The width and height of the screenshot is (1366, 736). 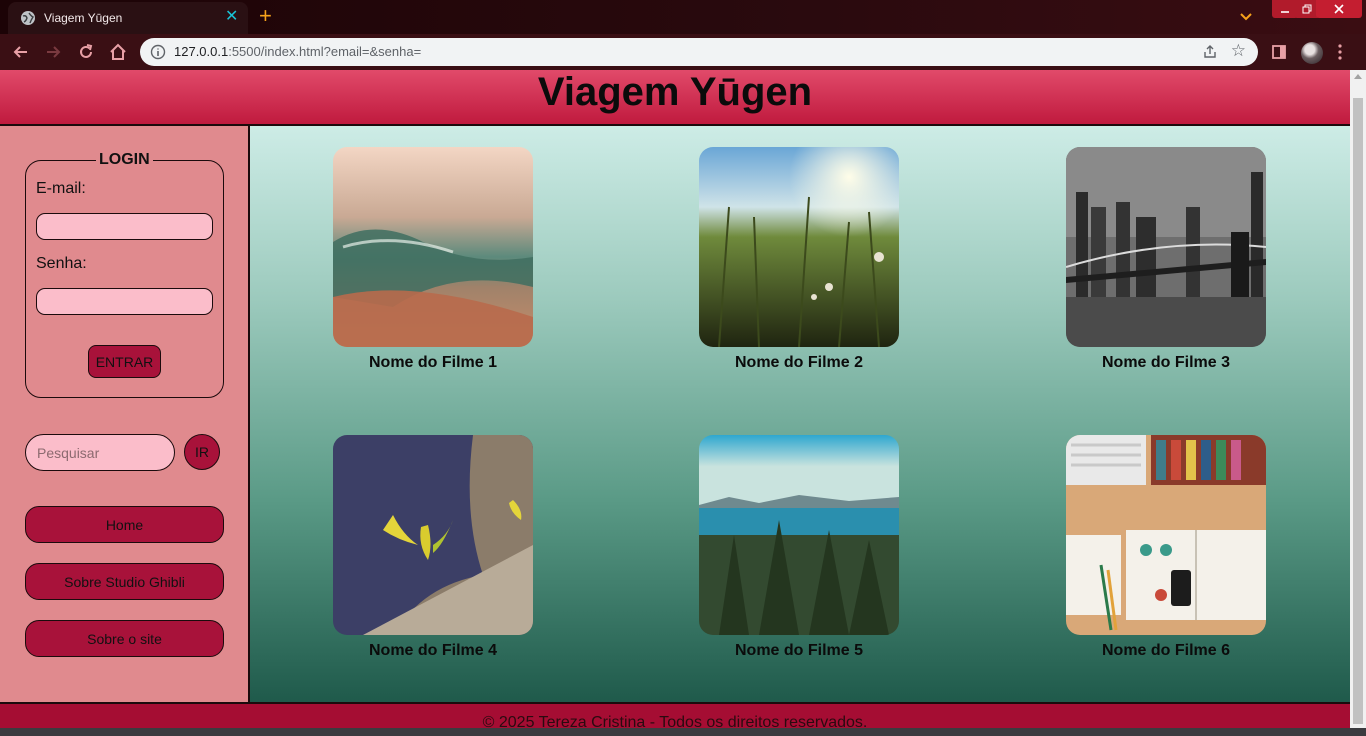 I want to click on url-text: 127.0.0.1:5500/index.html?email=&senha=, so click(x=297, y=51).